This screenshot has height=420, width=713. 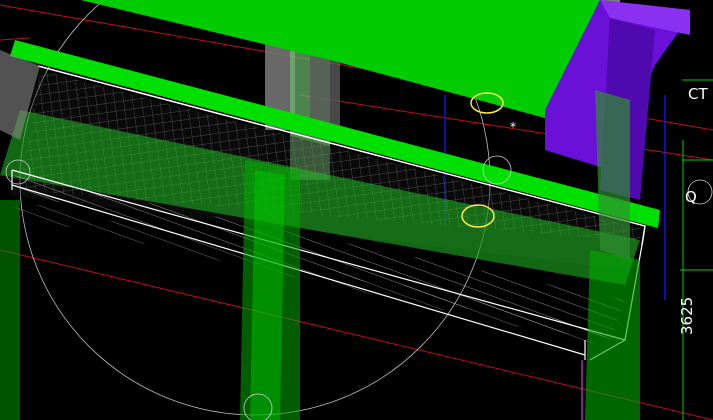 What do you see at coordinates (698, 94) in the screenshot?
I see `corner-label: CT` at bounding box center [698, 94].